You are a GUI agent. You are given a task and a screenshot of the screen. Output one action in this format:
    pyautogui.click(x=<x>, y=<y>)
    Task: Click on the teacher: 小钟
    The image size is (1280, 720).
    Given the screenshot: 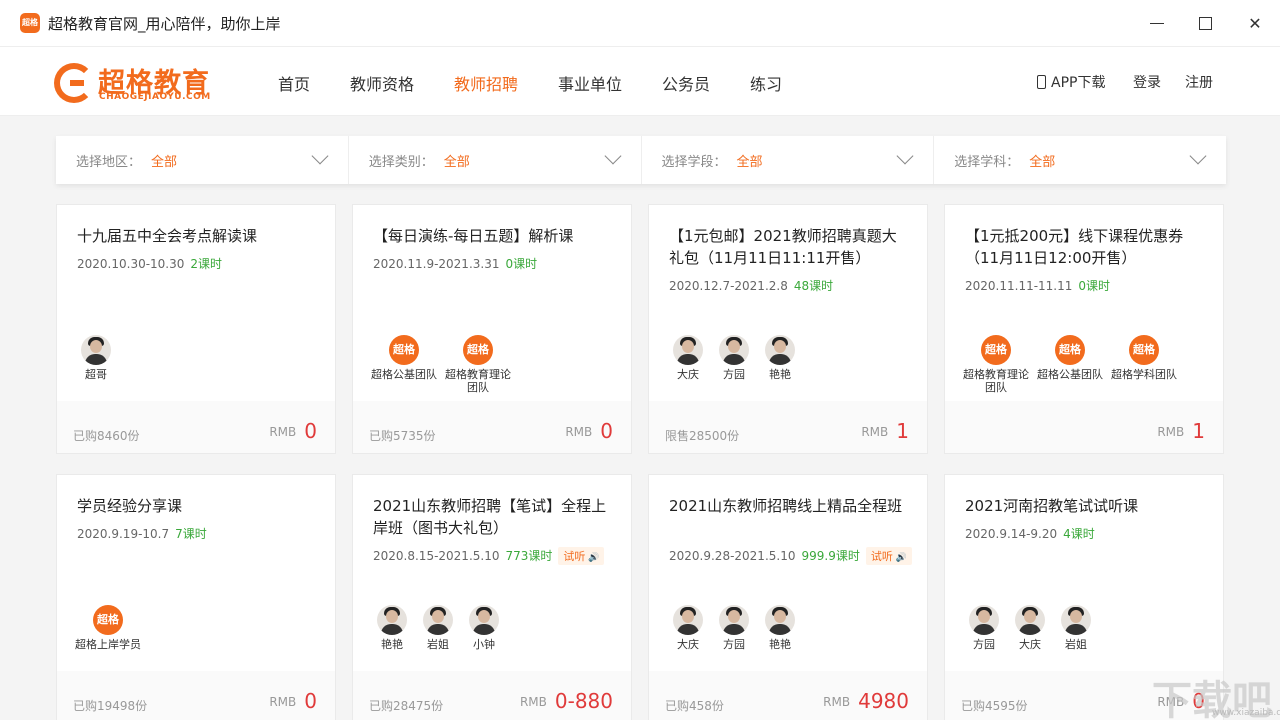 What is the action you would take?
    pyautogui.click(x=484, y=628)
    